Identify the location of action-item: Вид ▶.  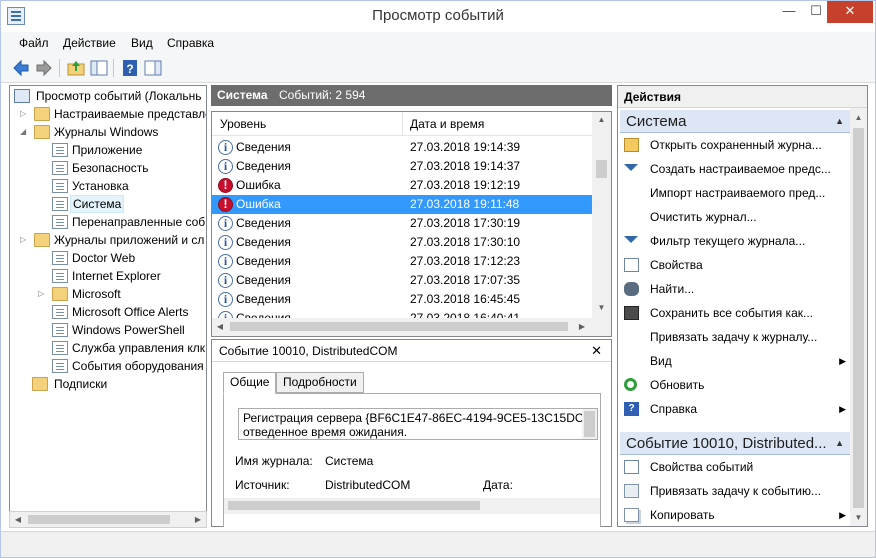
(736, 361).